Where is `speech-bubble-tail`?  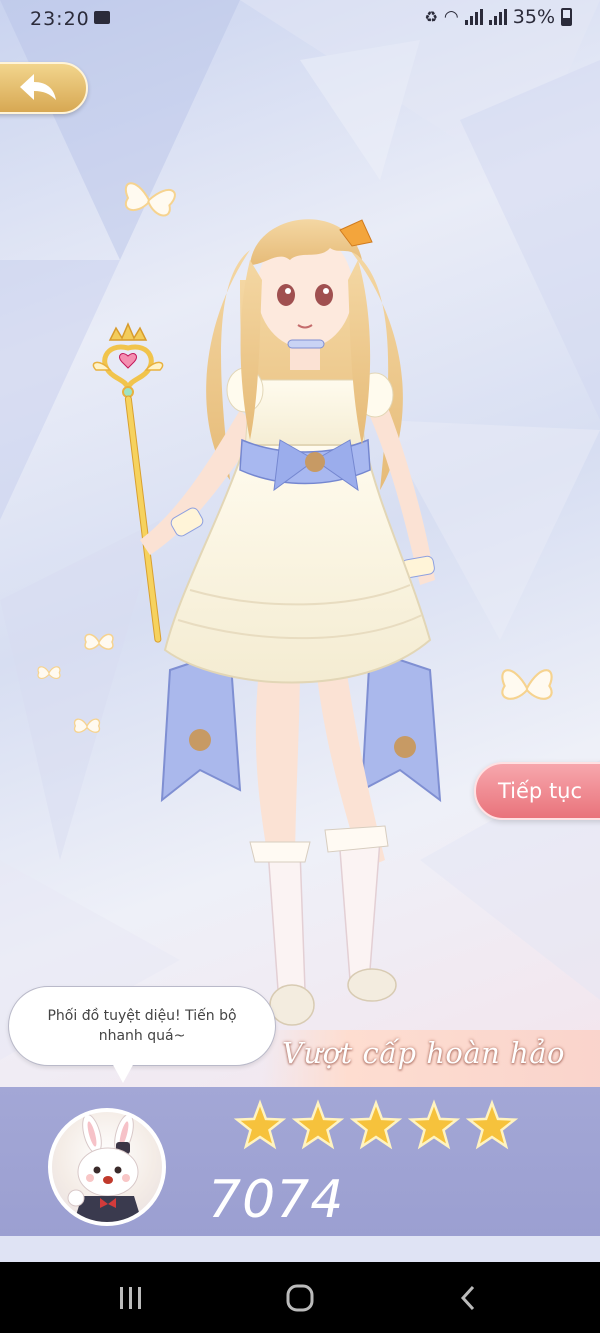 speech-bubble-tail is located at coordinates (123, 1073).